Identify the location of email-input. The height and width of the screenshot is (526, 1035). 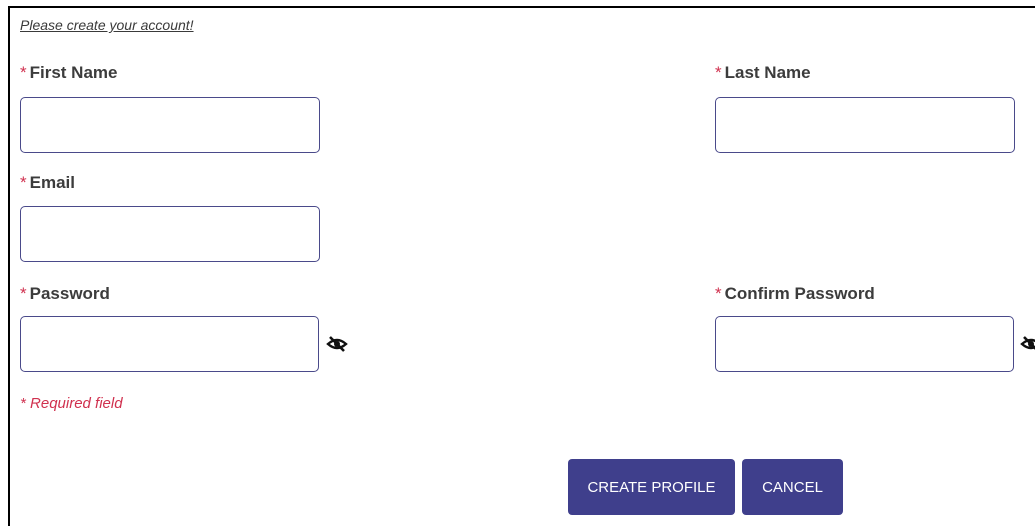
(170, 234).